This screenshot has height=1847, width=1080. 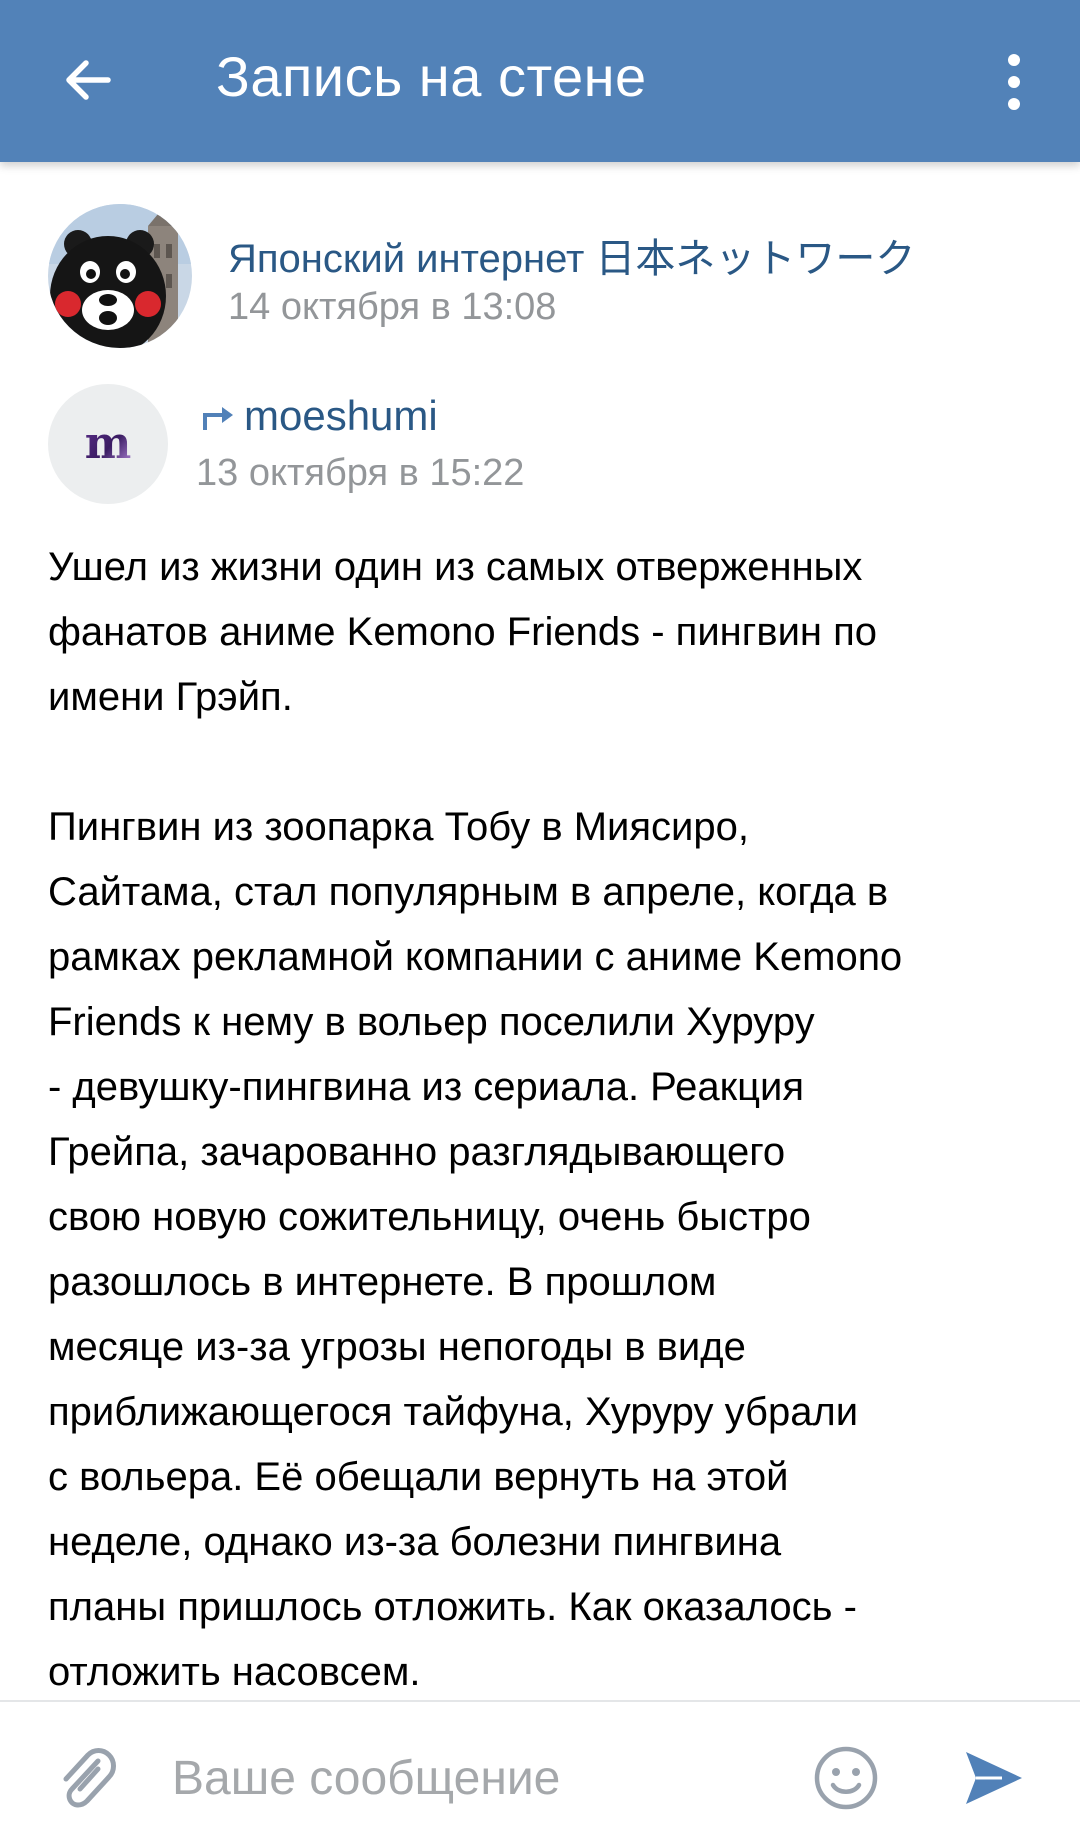 What do you see at coordinates (475, 957) in the screenshot?
I see `post-text-line: рамках рекламной компании с аниме Kemono` at bounding box center [475, 957].